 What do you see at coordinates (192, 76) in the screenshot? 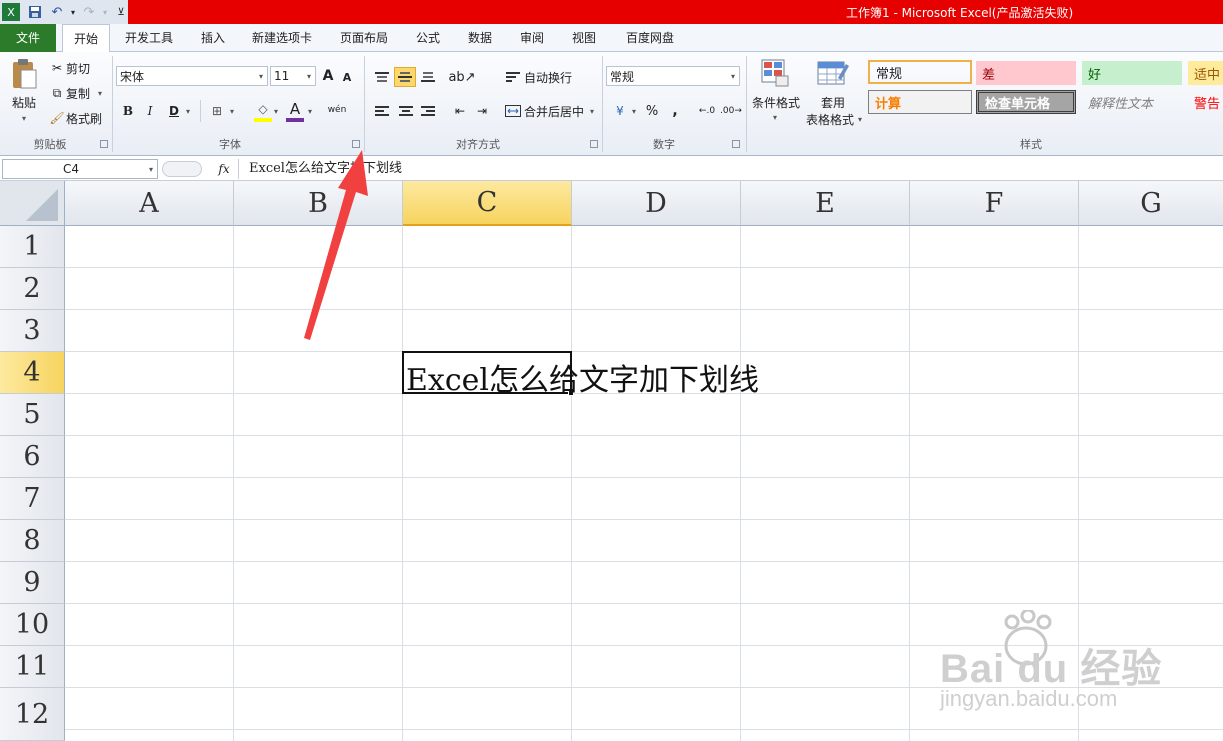
I see `font-name-dropdown: 宋体` at bounding box center [192, 76].